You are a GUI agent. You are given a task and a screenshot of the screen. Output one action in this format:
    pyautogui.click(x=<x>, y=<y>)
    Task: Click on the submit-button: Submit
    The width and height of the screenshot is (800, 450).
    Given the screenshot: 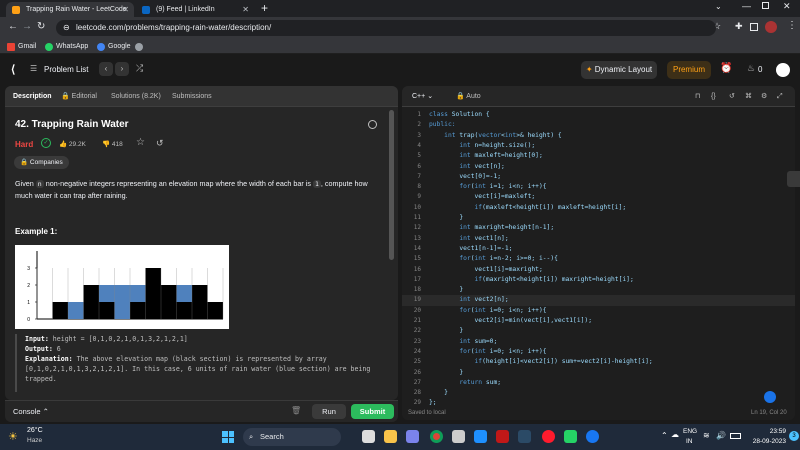 What is the action you would take?
    pyautogui.click(x=372, y=411)
    